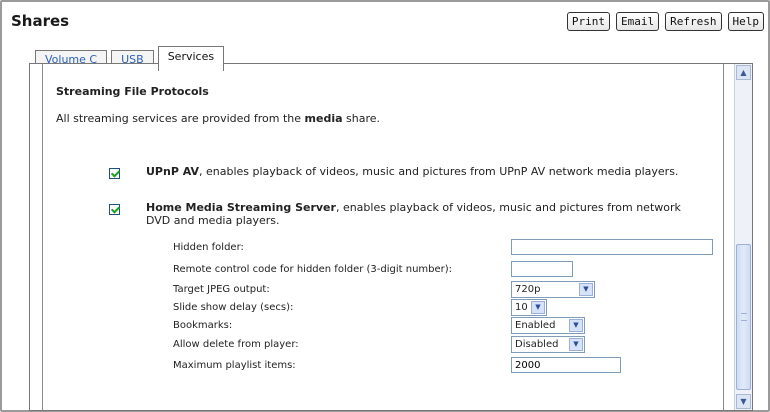 The height and width of the screenshot is (412, 770). I want to click on allow-delete-label: Allow delete from player:, so click(236, 344).